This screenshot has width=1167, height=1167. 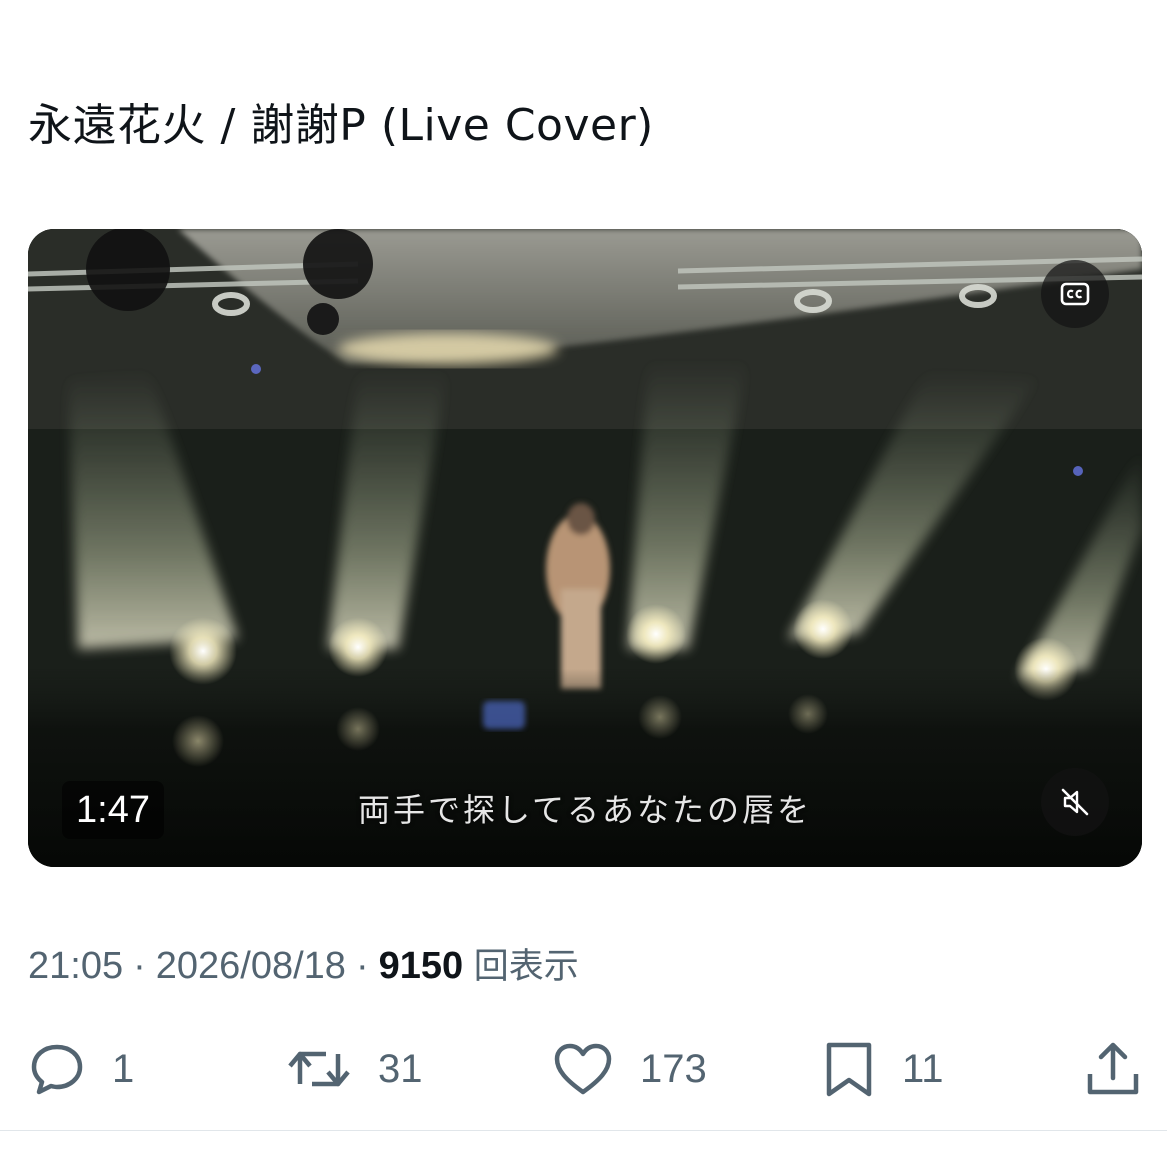 I want to click on bookmark-button: 11, so click(x=883, y=1069).